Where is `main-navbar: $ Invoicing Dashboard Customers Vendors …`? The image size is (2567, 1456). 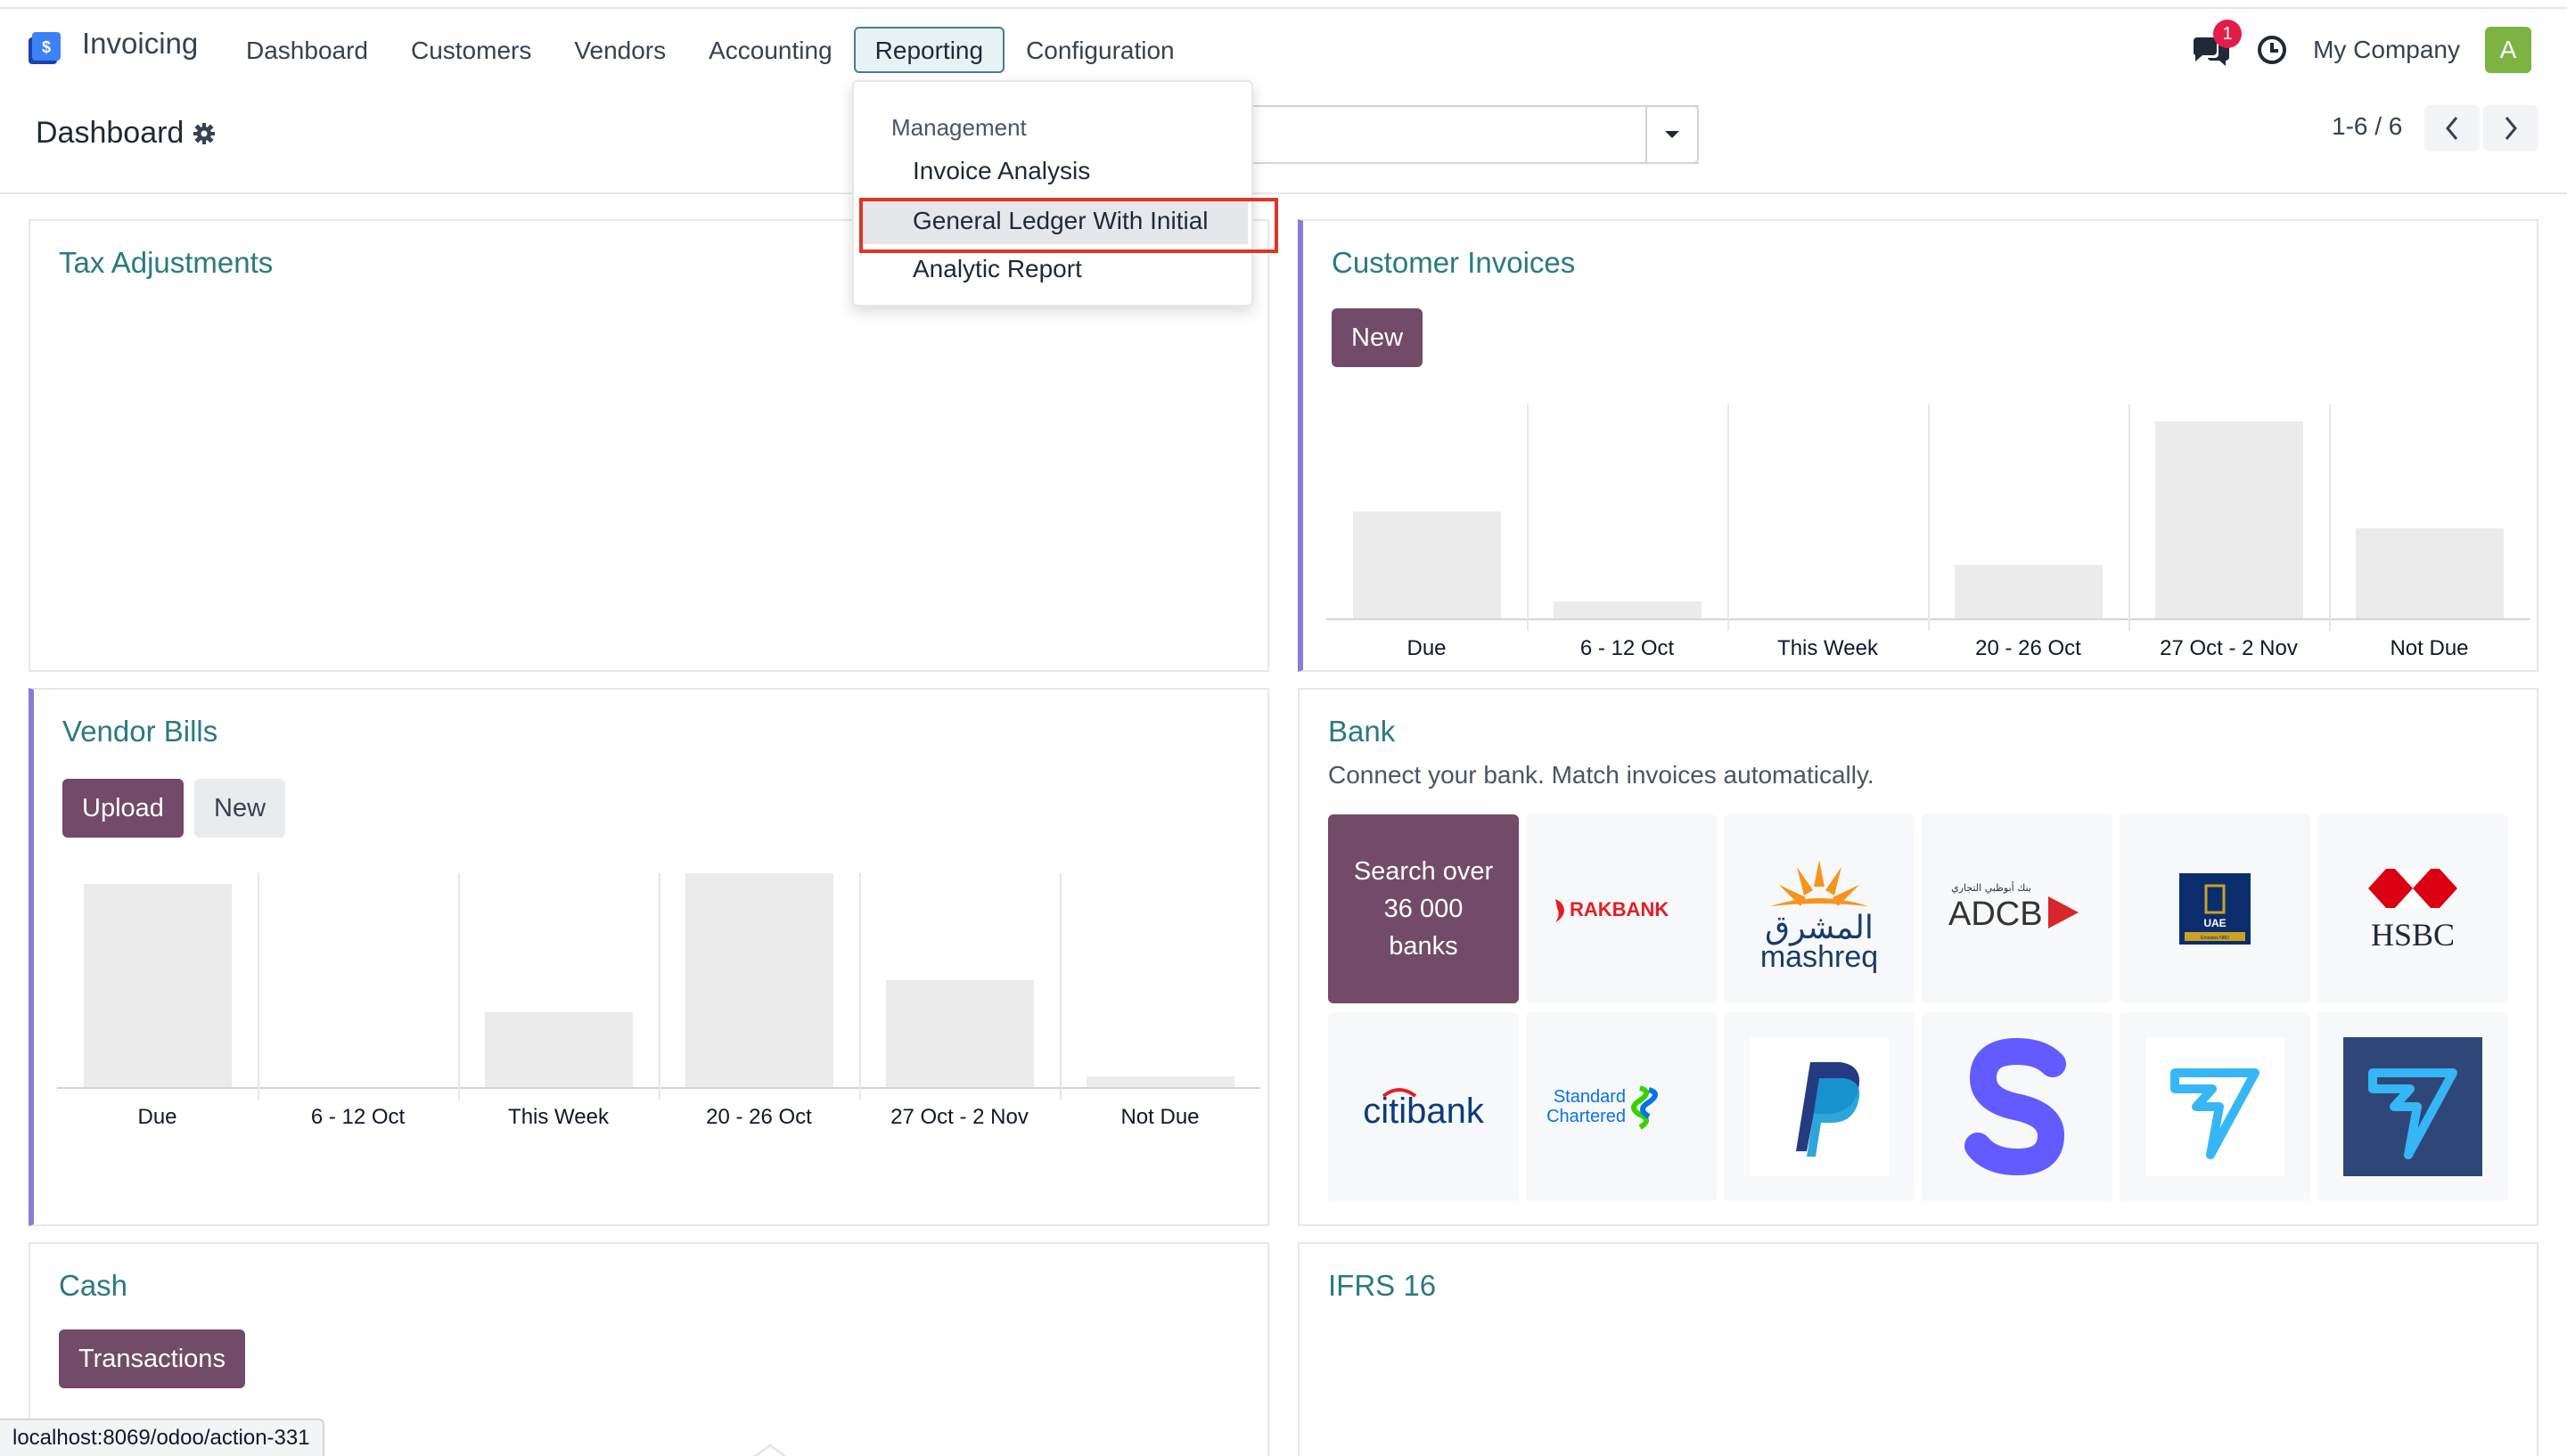 main-navbar: $ Invoicing Dashboard Customers Vendors … is located at coordinates (1283, 49).